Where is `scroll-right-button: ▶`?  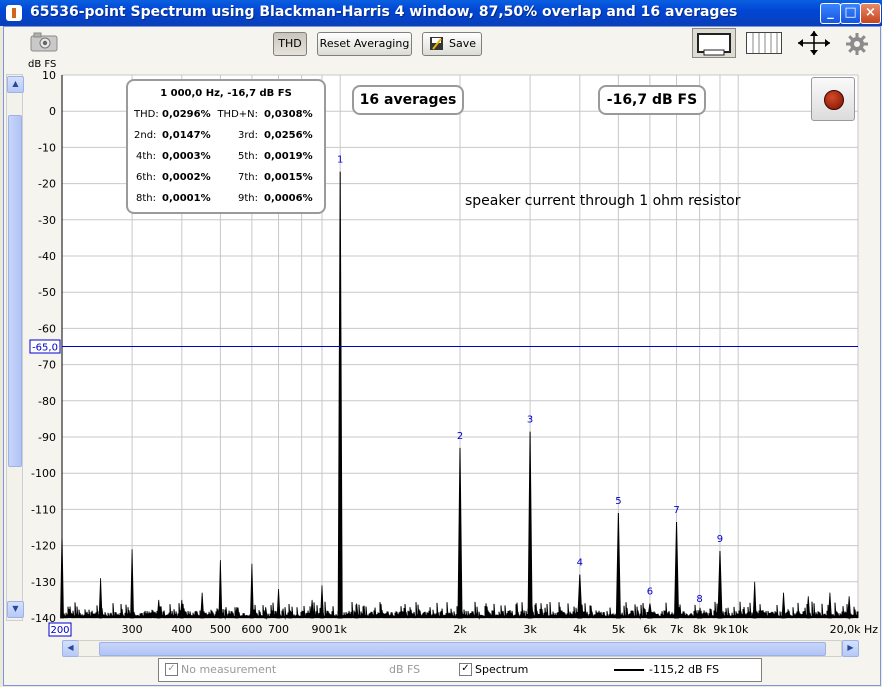
scroll-right-button: ▶ is located at coordinates (850, 648).